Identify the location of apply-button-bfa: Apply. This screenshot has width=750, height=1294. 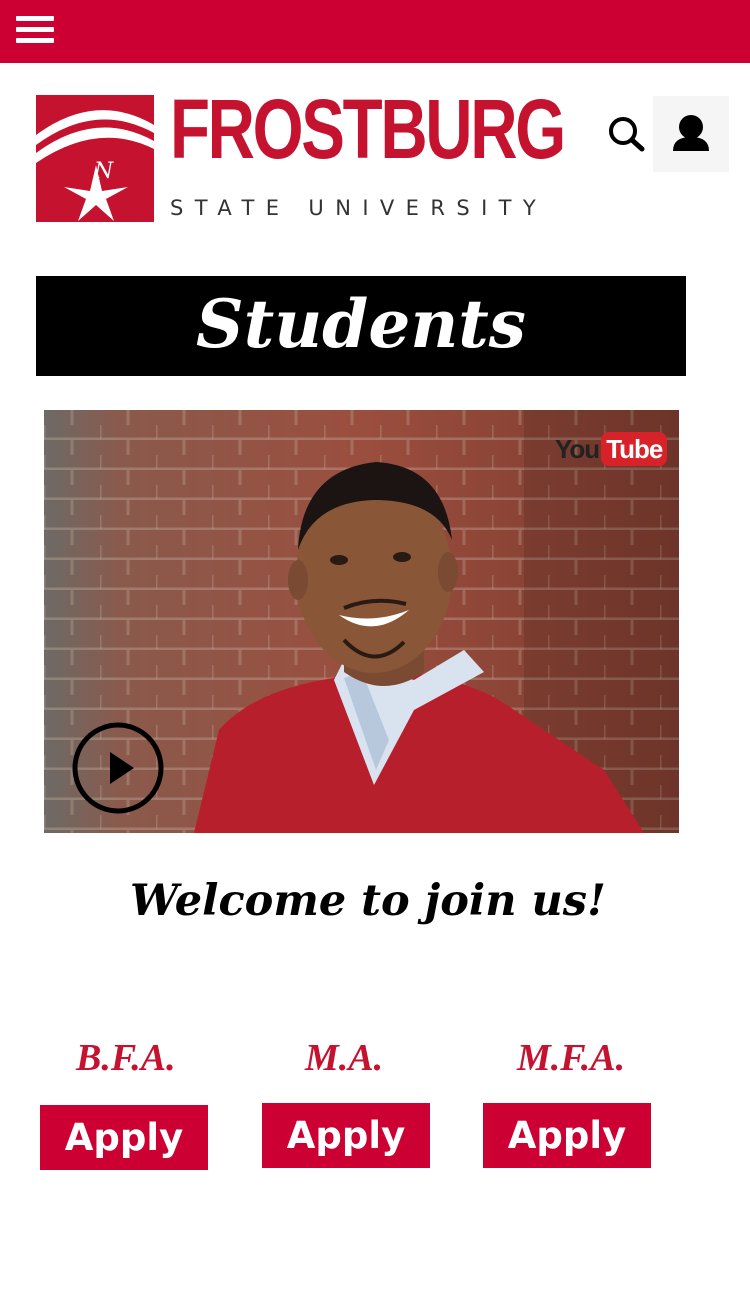
(124, 1137).